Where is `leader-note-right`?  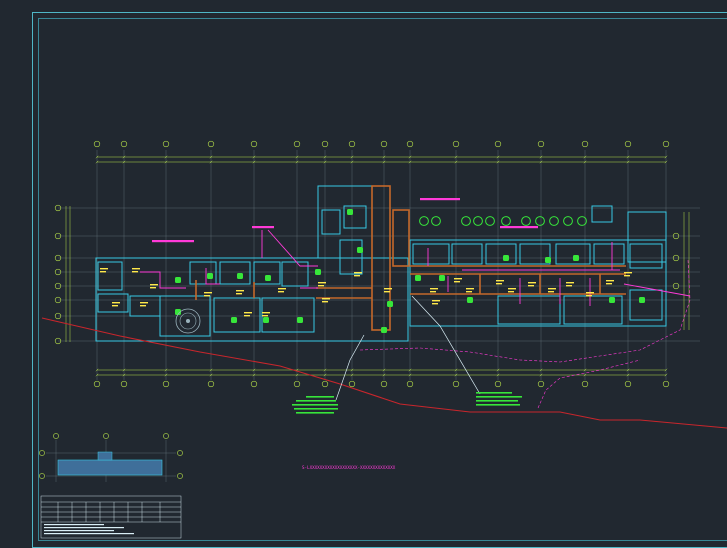
leader-note-right is located at coordinates (499, 399).